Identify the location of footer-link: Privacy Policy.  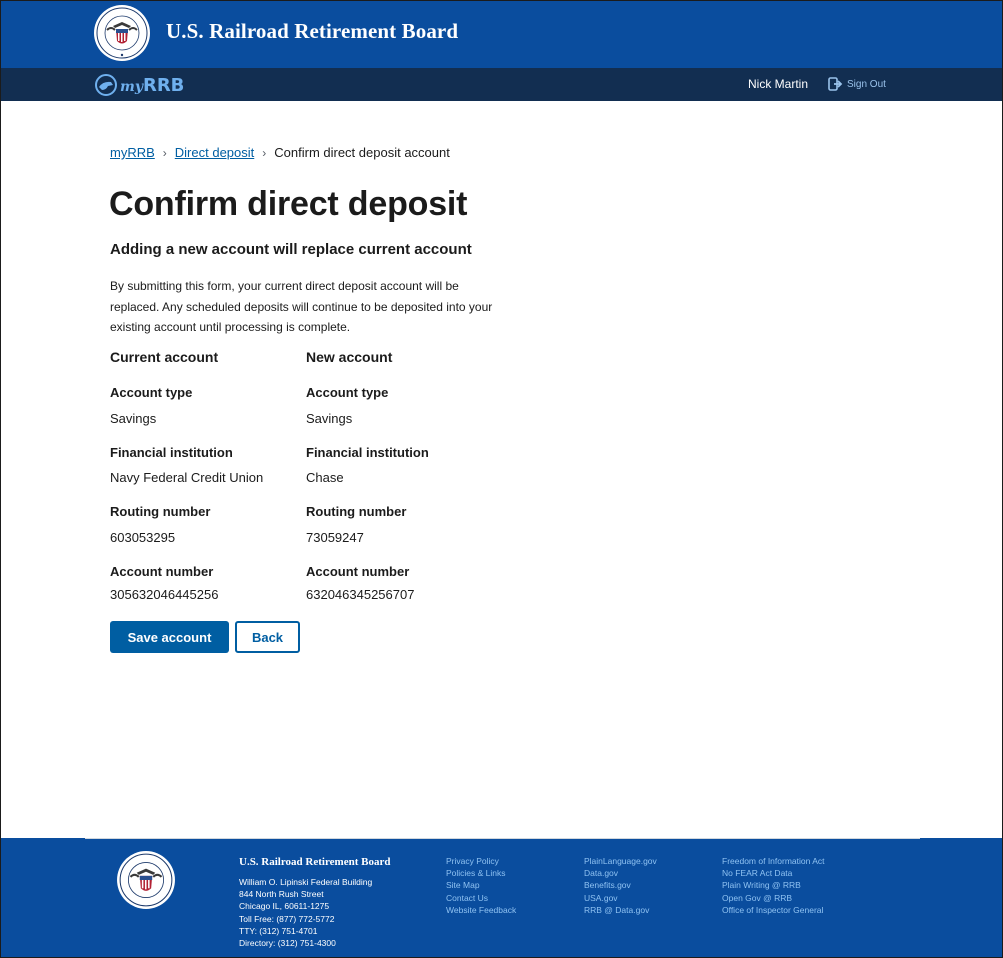
(481, 861).